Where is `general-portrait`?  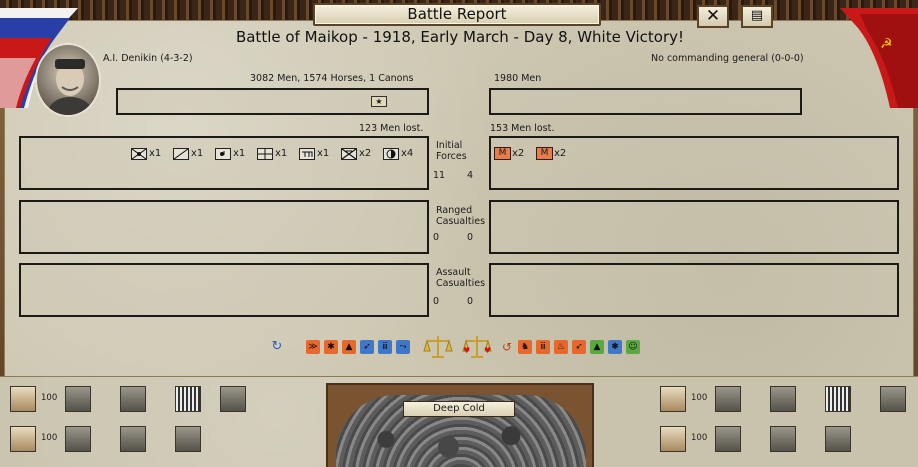
general-portrait is located at coordinates (68, 80).